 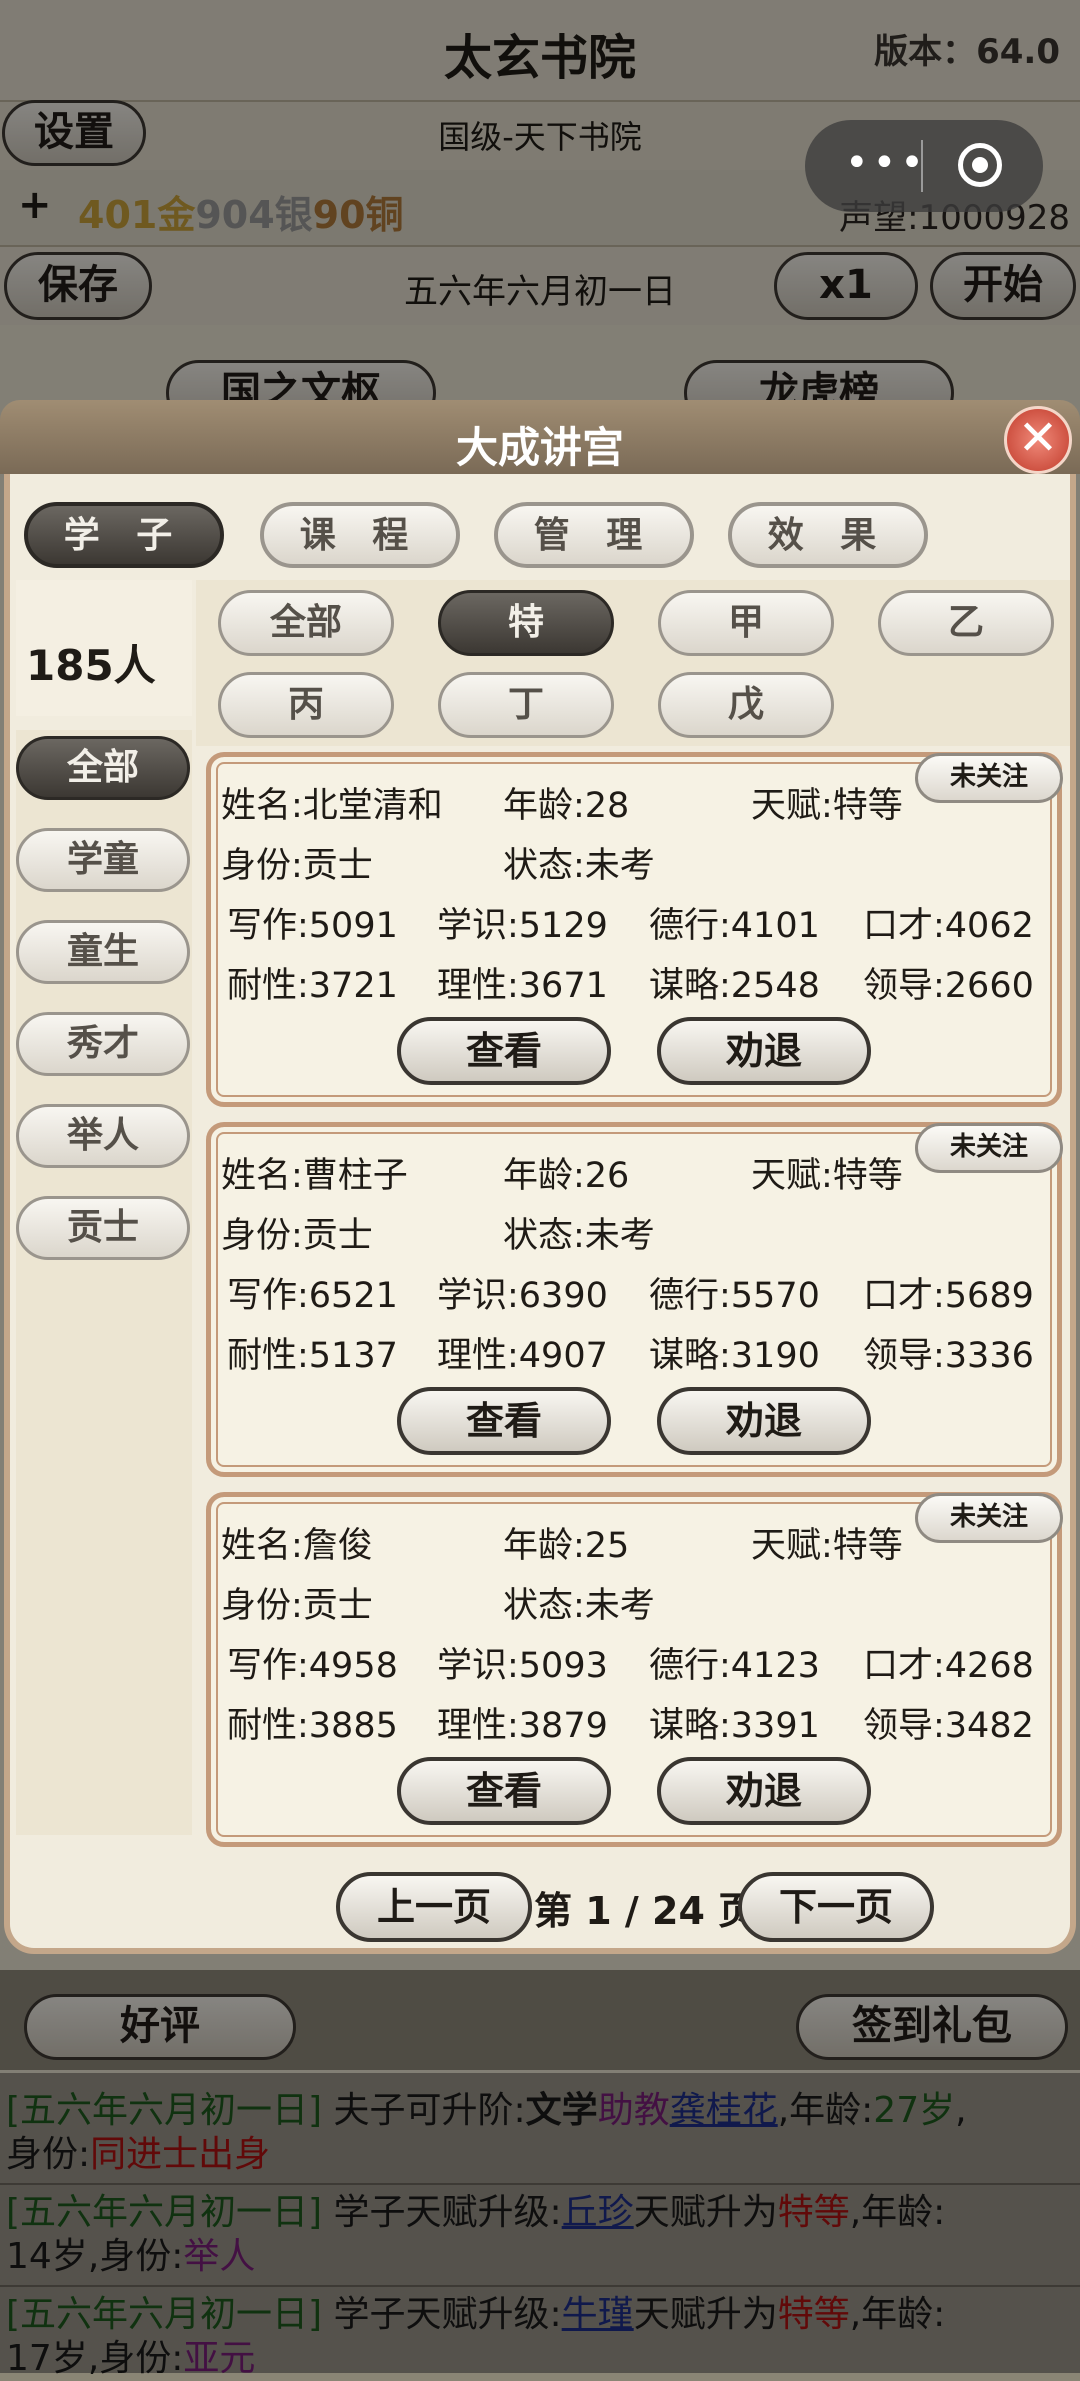 What do you see at coordinates (306, 705) in the screenshot?
I see `grade-filter-bing: 丙` at bounding box center [306, 705].